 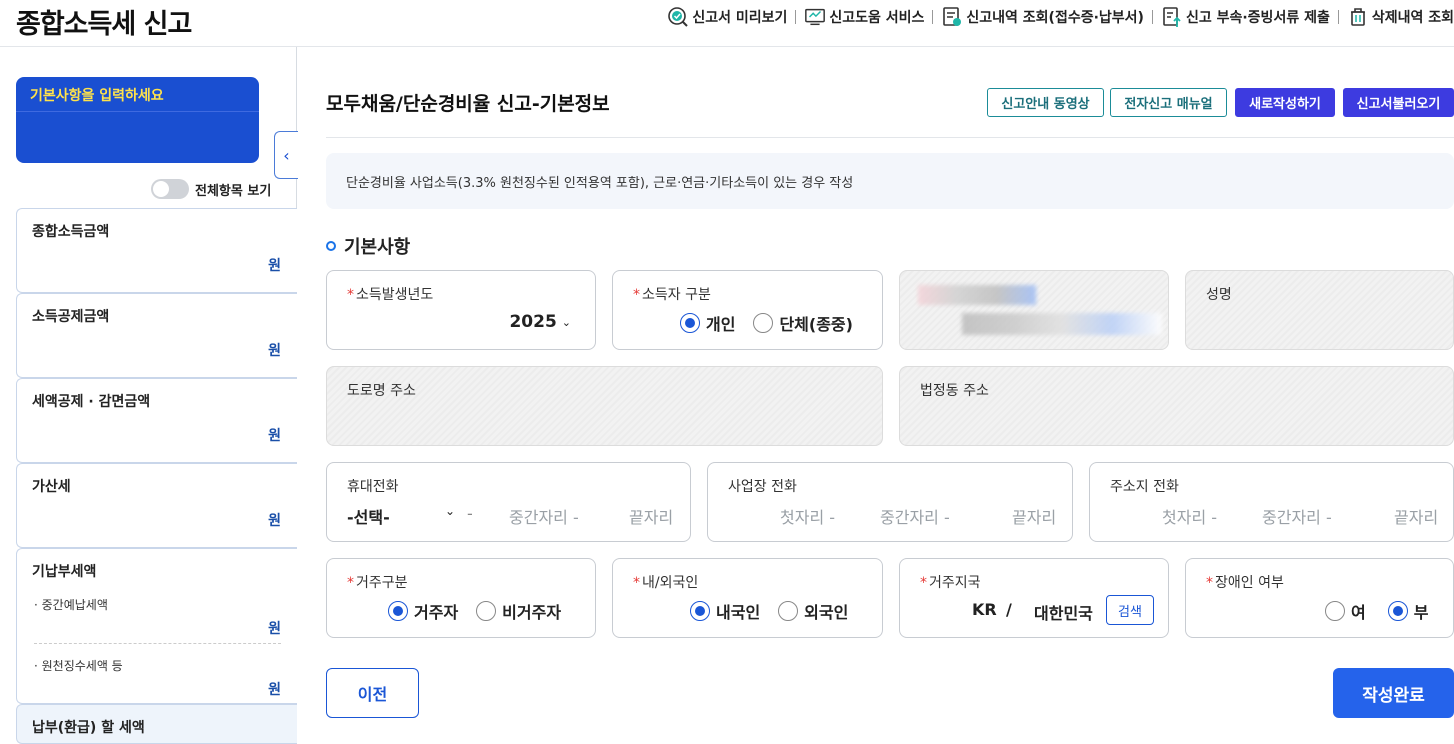 What do you see at coordinates (1045, 102) in the screenshot?
I see `guide-video-button: 신고안내 동영상` at bounding box center [1045, 102].